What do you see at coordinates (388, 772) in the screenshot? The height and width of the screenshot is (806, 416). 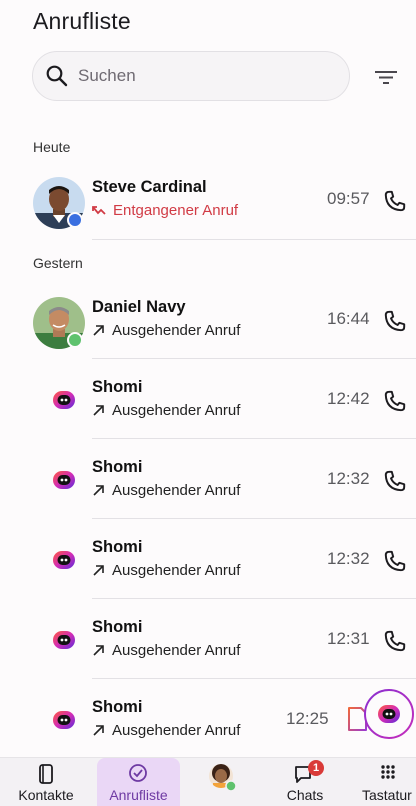 I see `keypad-icon` at bounding box center [388, 772].